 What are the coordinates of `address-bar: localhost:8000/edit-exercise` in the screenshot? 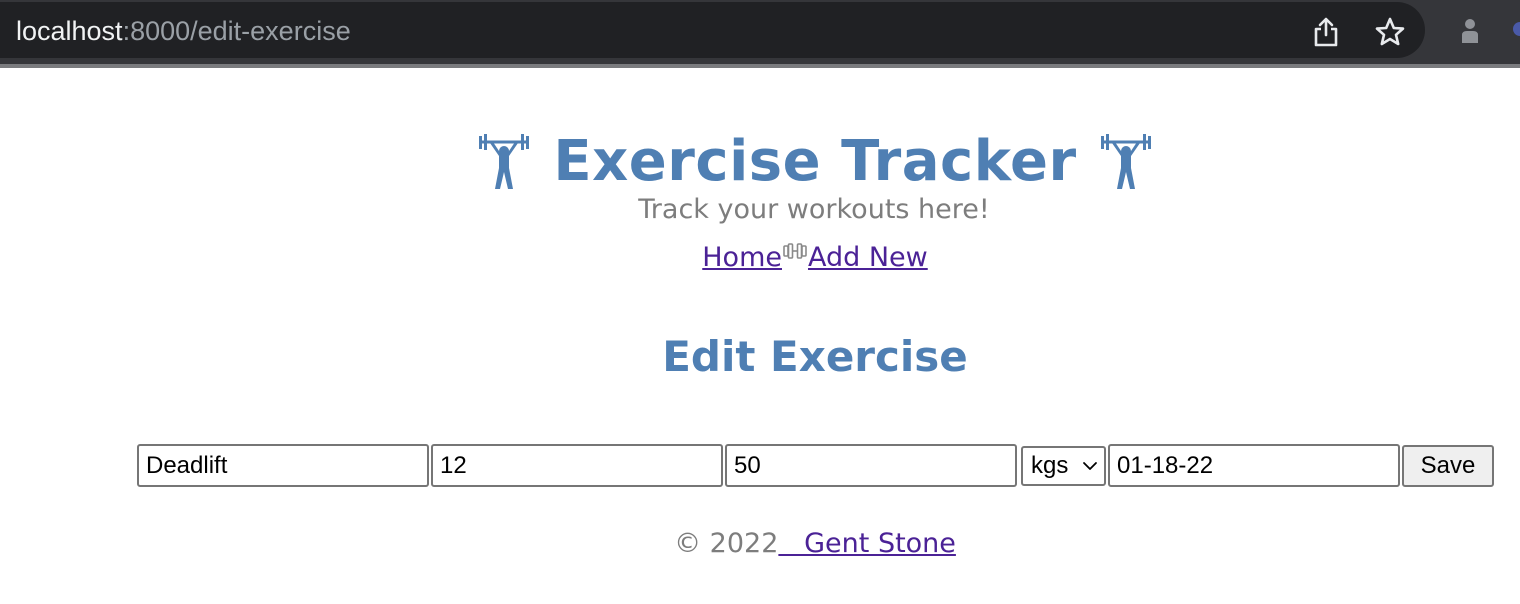 It's located at (712, 30).